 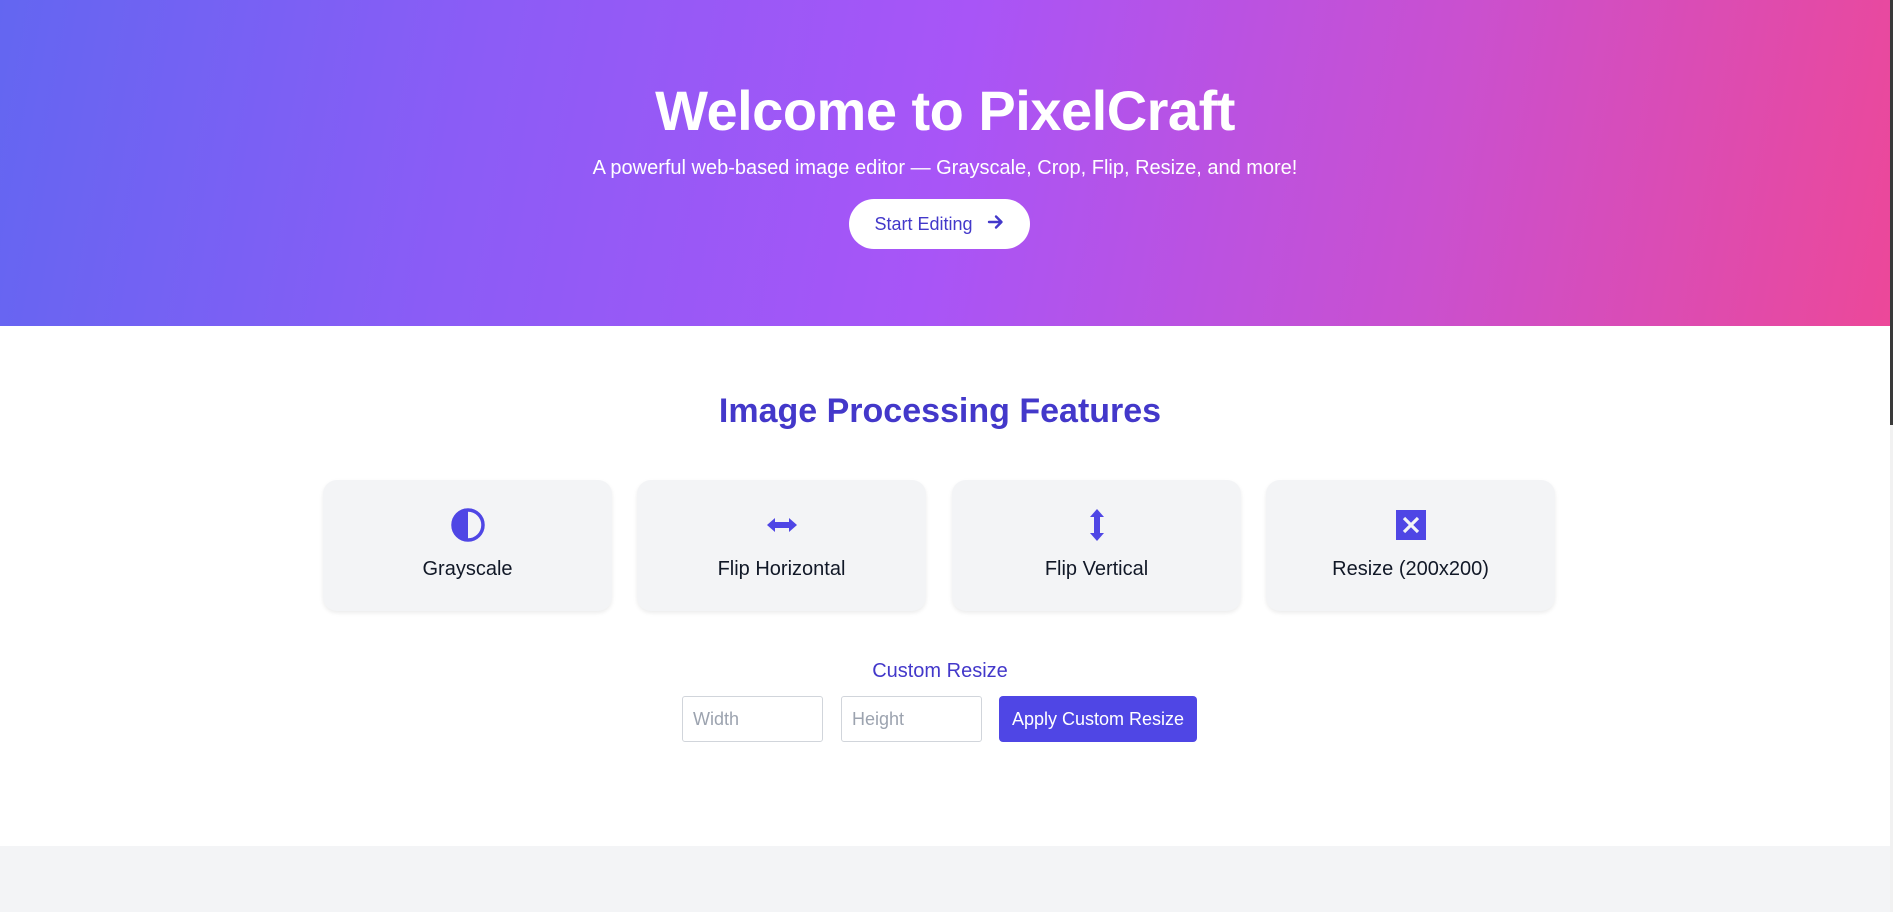 I want to click on flip-vertical-card: Flip Vertical, so click(x=1096, y=545).